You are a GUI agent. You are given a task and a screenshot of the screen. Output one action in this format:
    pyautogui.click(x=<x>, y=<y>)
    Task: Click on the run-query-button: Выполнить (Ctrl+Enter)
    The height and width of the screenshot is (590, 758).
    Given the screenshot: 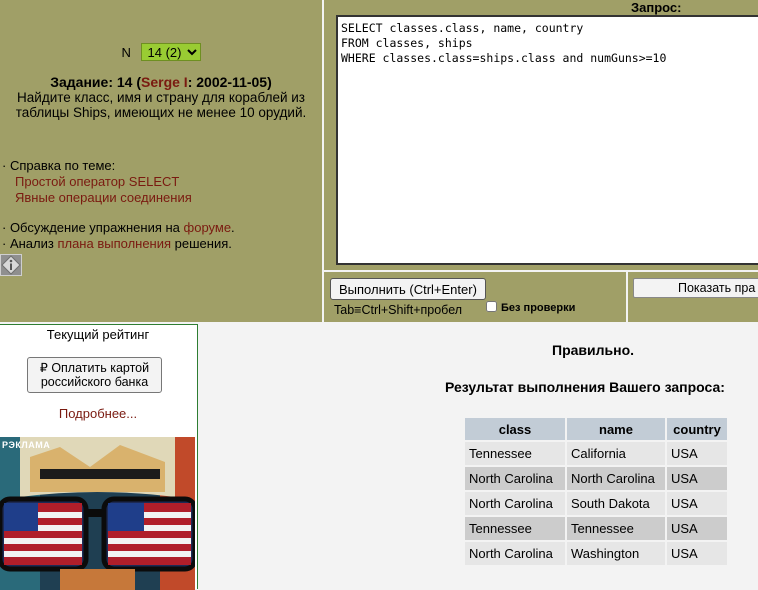 What is the action you would take?
    pyautogui.click(x=408, y=289)
    